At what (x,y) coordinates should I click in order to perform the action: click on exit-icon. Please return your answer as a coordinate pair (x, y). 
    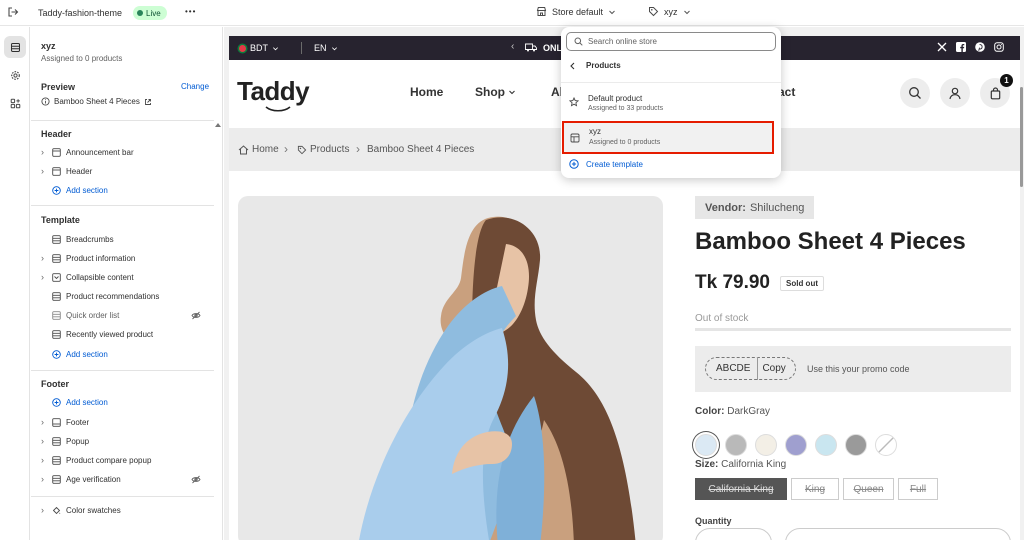
    Looking at the image, I should click on (13, 12).